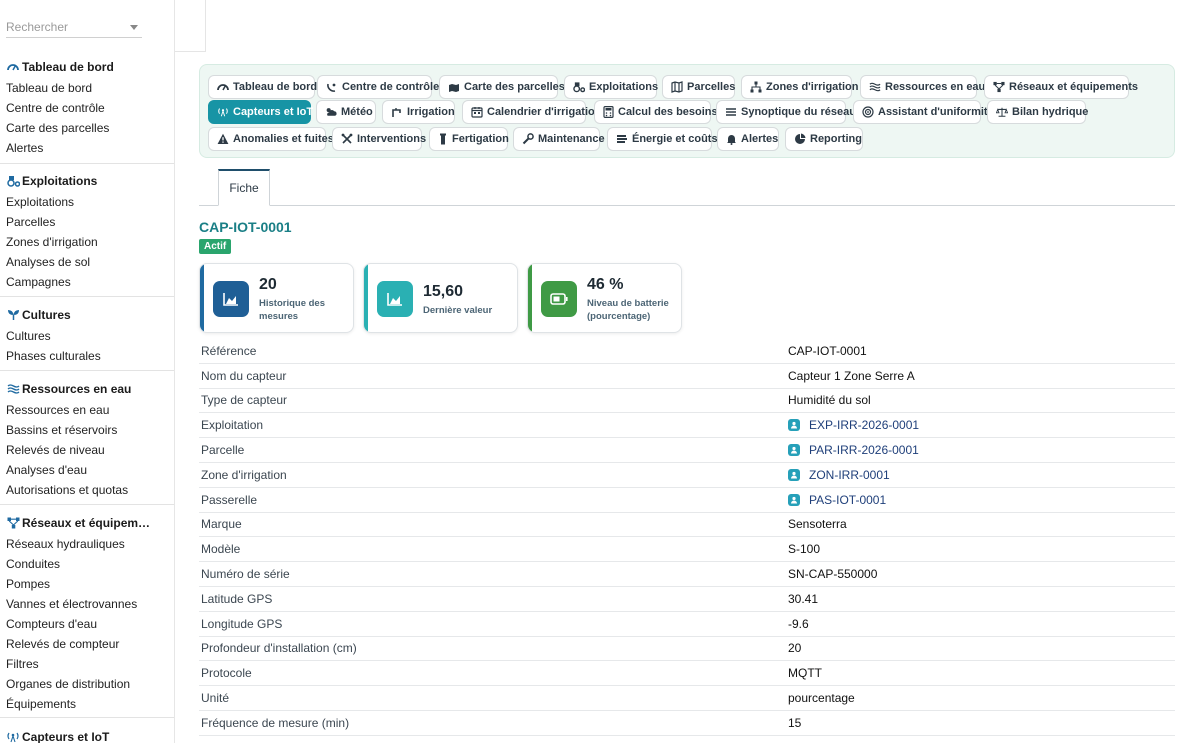 This screenshot has width=1200, height=743. Describe the element at coordinates (87, 470) in the screenshot. I see `sidebar-item: Analyses d'eau` at that location.